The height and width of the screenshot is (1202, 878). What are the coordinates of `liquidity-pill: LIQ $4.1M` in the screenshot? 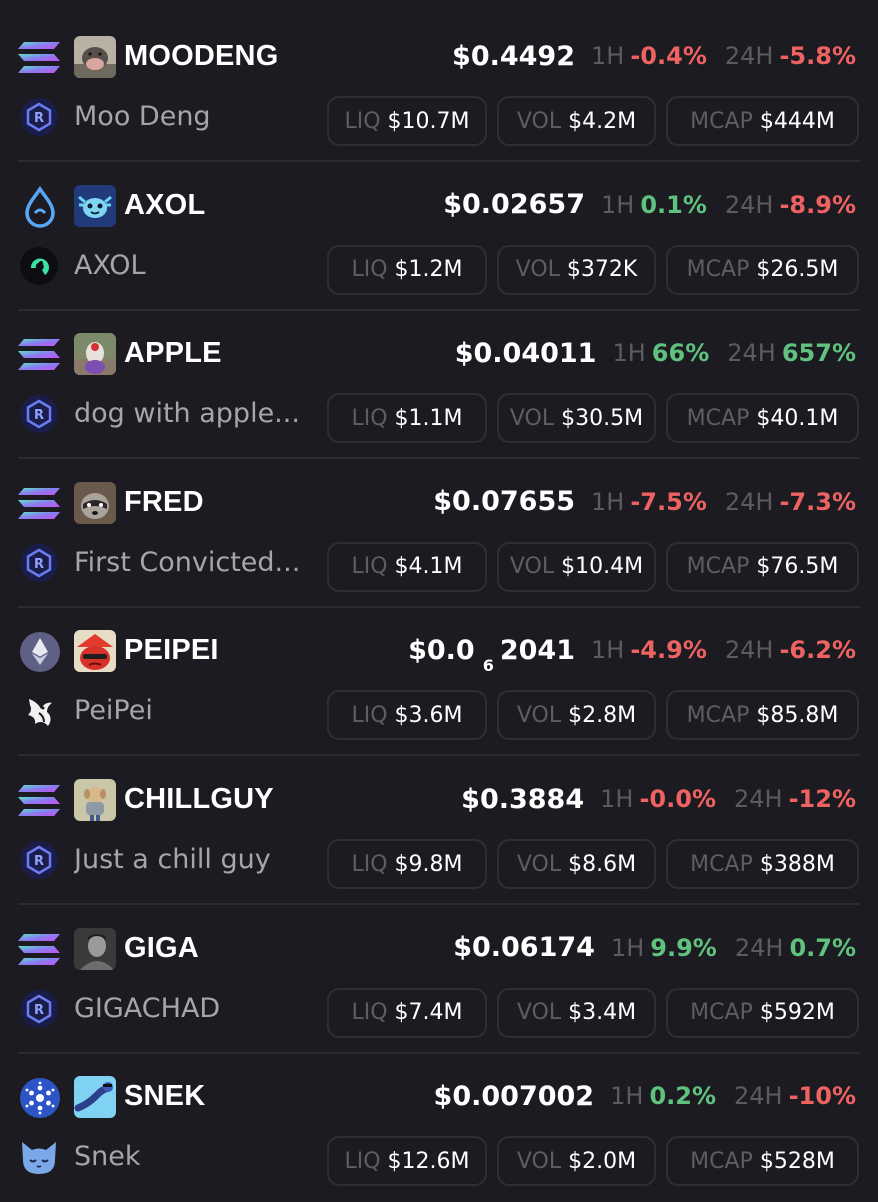 It's located at (407, 566).